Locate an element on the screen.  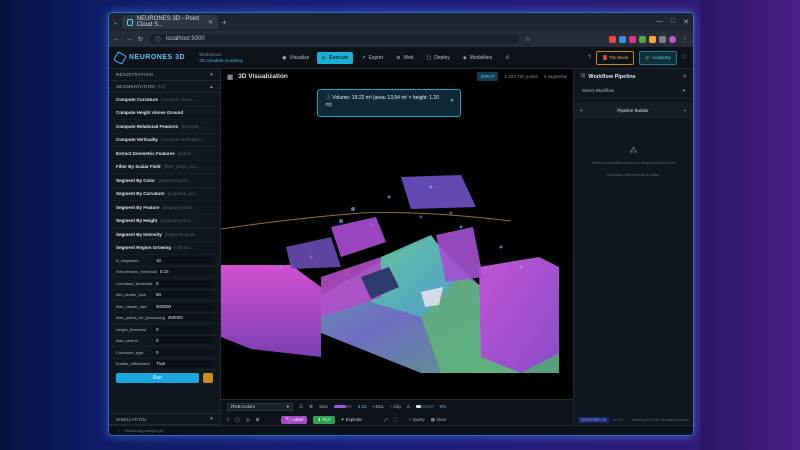
param-label: Curvature_threshold is located at coordinates (134, 283).